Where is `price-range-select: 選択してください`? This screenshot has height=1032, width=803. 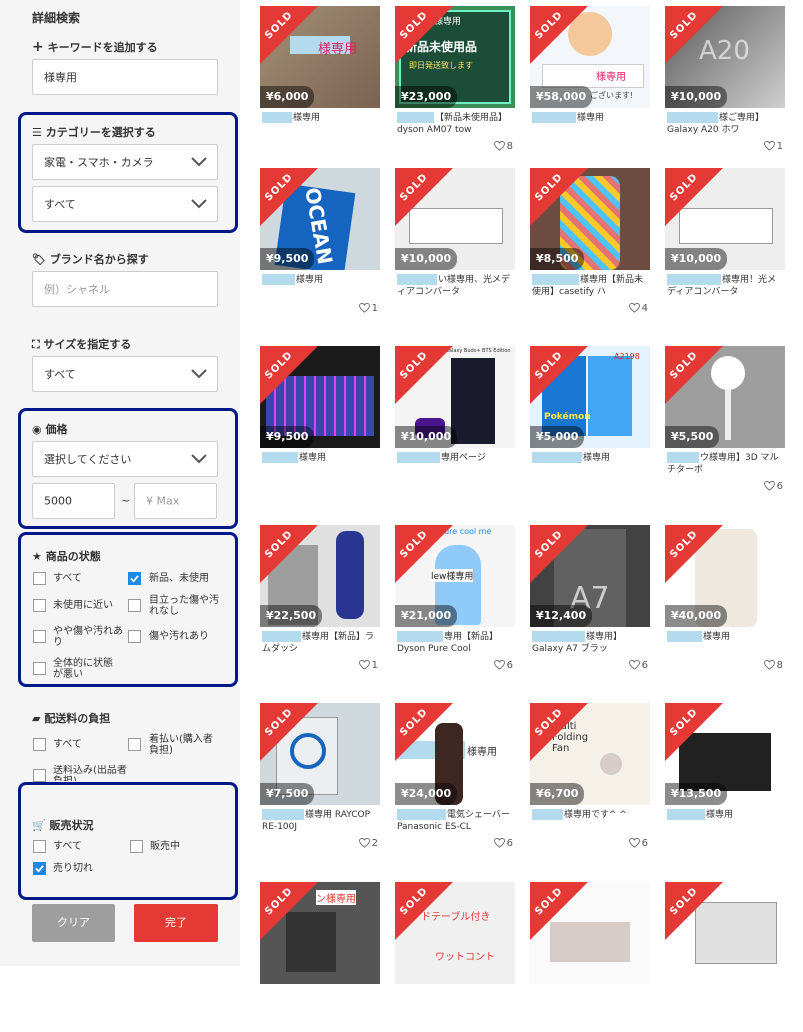
price-range-select: 選択してください is located at coordinates (125, 459).